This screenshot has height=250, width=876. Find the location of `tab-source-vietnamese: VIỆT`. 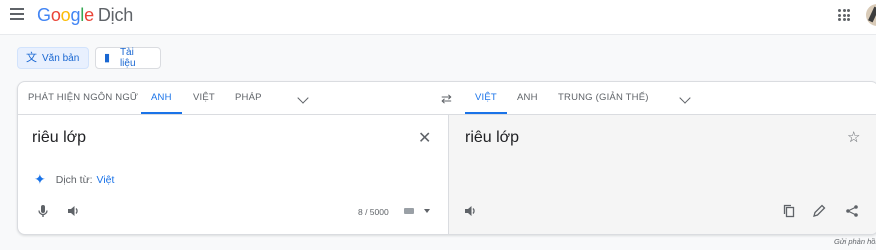

tab-source-vietnamese: VIỆT is located at coordinates (204, 98).